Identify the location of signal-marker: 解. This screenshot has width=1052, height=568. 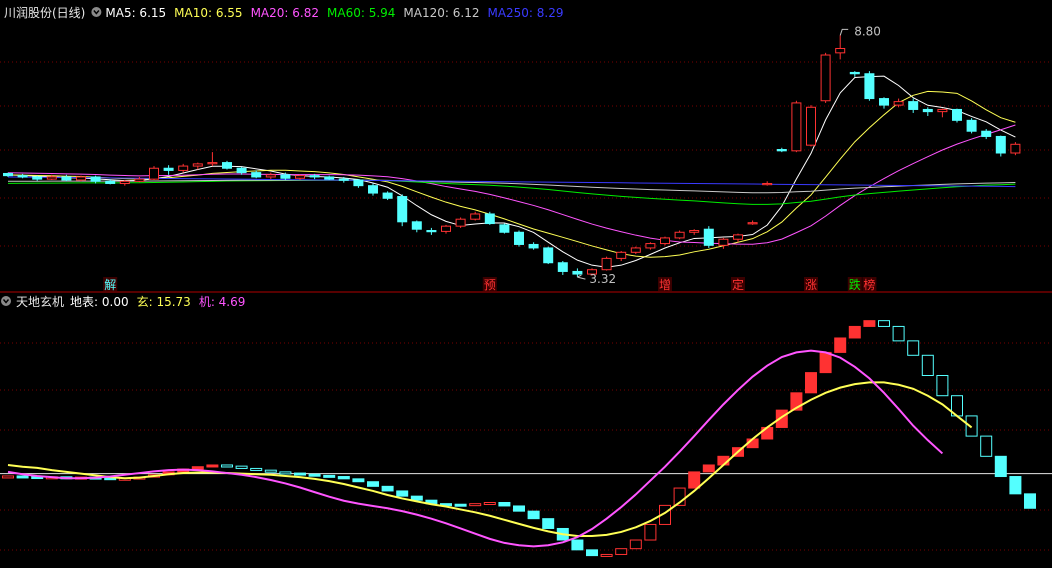
(110, 285).